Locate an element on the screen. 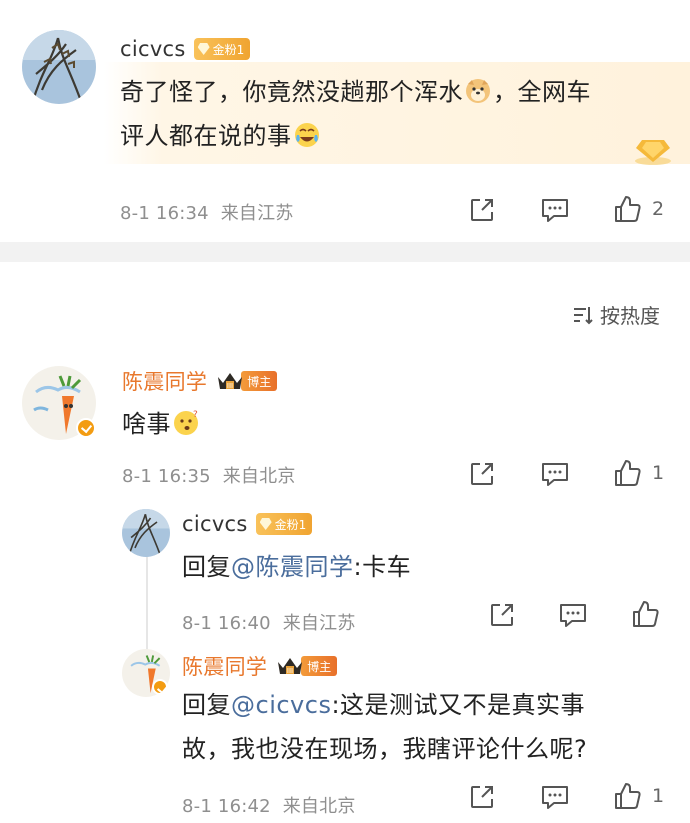 The image size is (690, 823). mention-link: @陈震同学 is located at coordinates (292, 567).